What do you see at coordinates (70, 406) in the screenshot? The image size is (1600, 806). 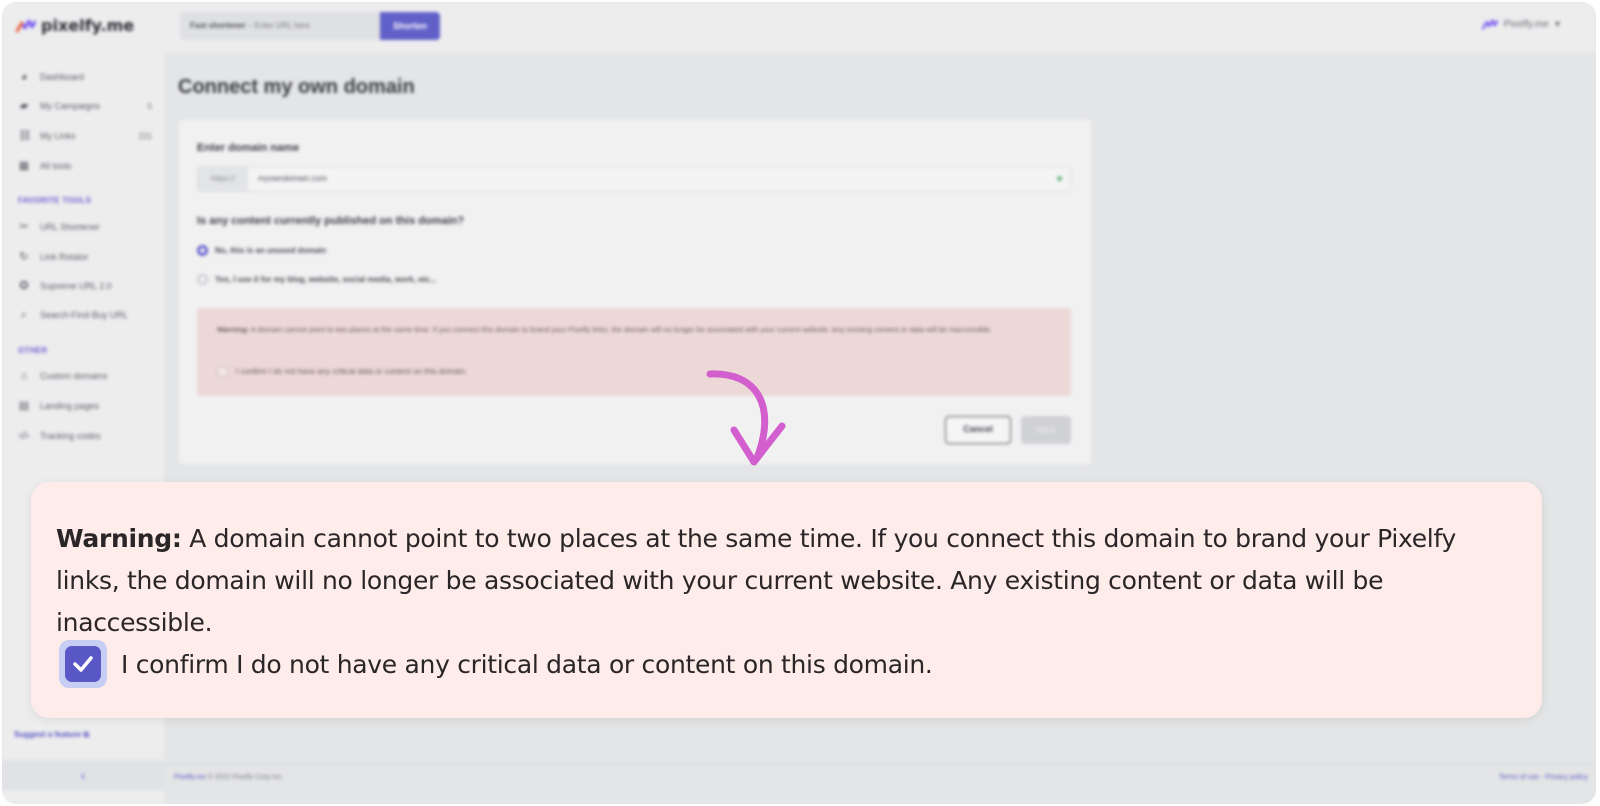 I see `sidebar-item-label: Landing pages` at bounding box center [70, 406].